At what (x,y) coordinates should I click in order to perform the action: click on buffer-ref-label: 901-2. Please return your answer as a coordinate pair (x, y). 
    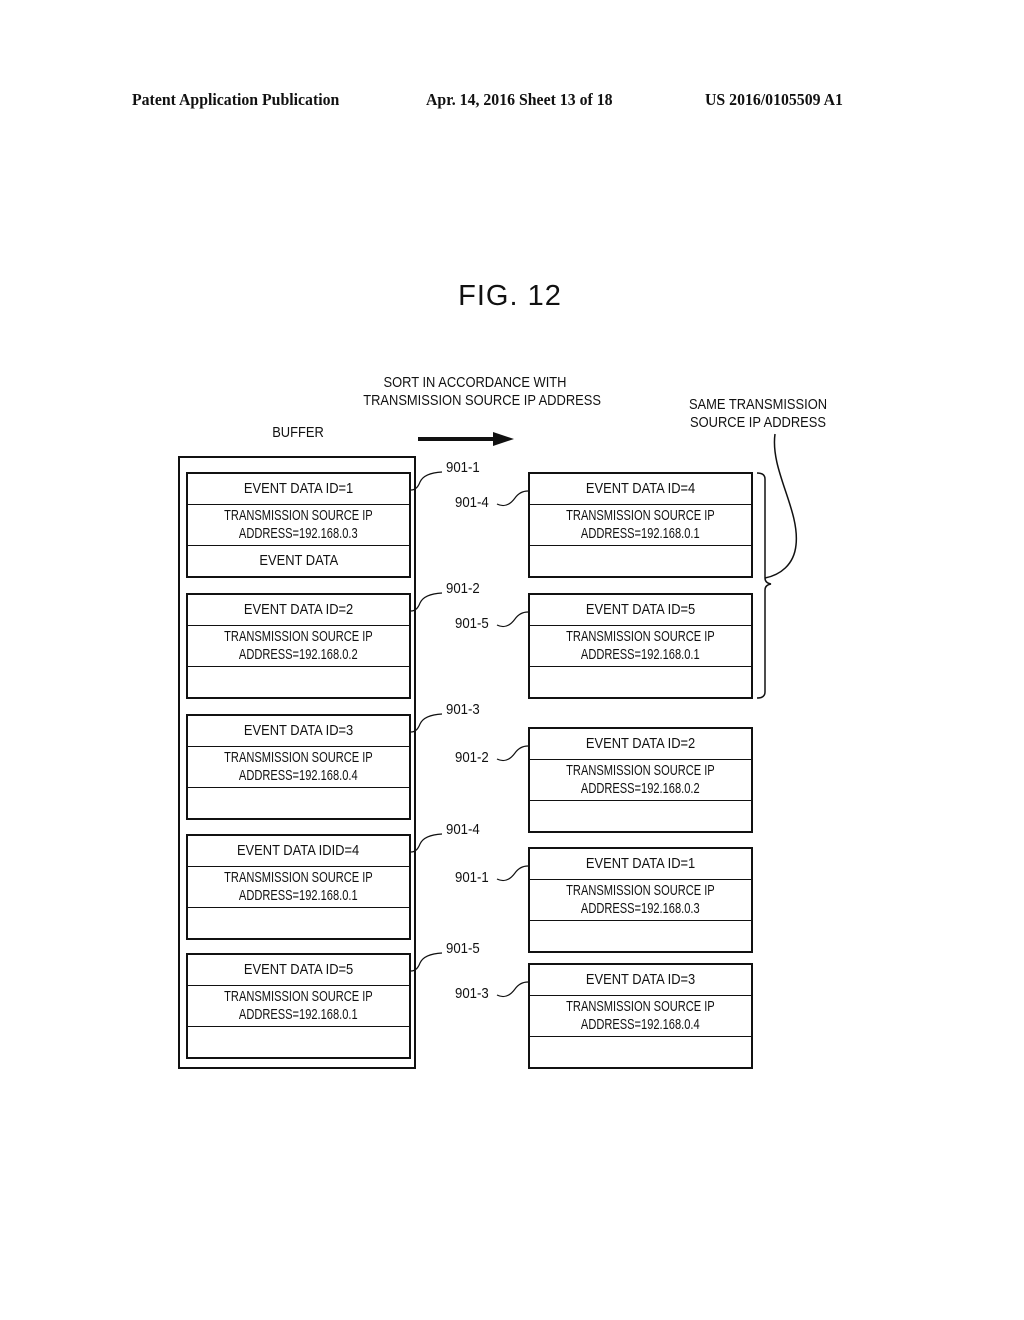
    Looking at the image, I should click on (463, 588).